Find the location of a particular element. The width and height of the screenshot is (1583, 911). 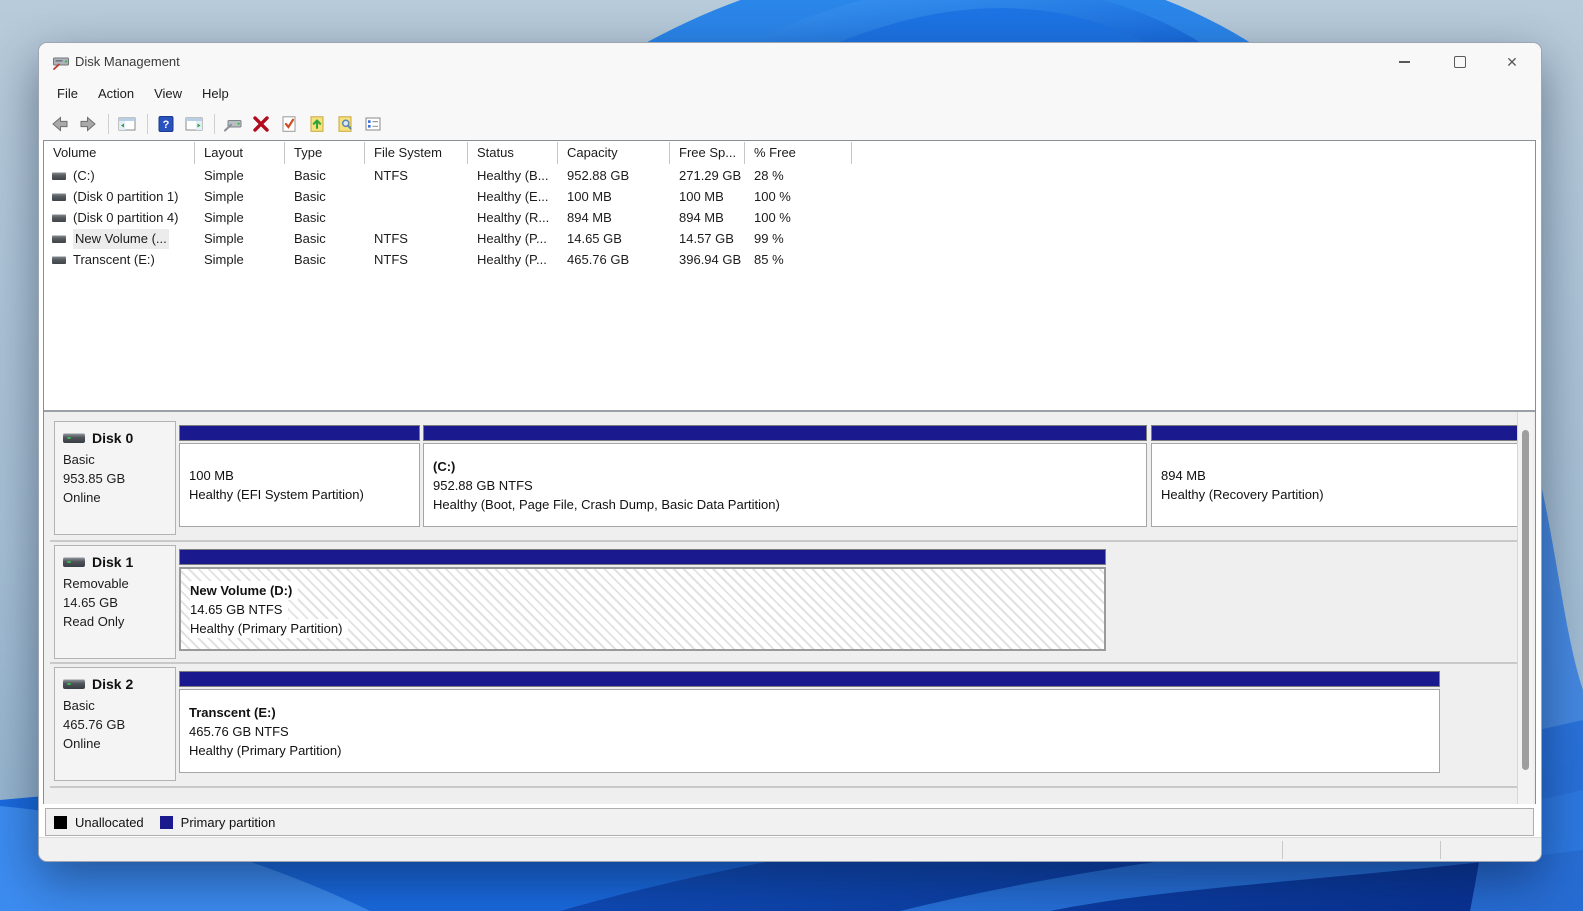

mark-partition-active-button is located at coordinates (289, 124).